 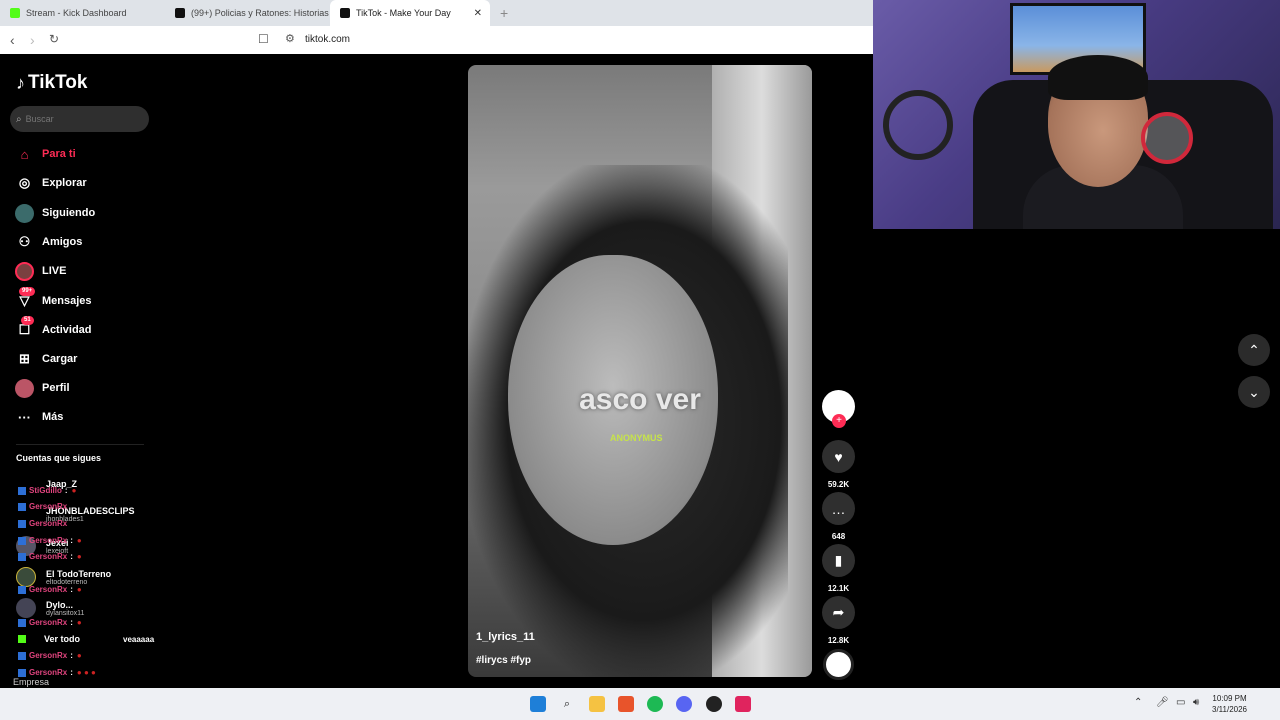 I want to click on home-icon: ⌂, so click(x=24, y=154).